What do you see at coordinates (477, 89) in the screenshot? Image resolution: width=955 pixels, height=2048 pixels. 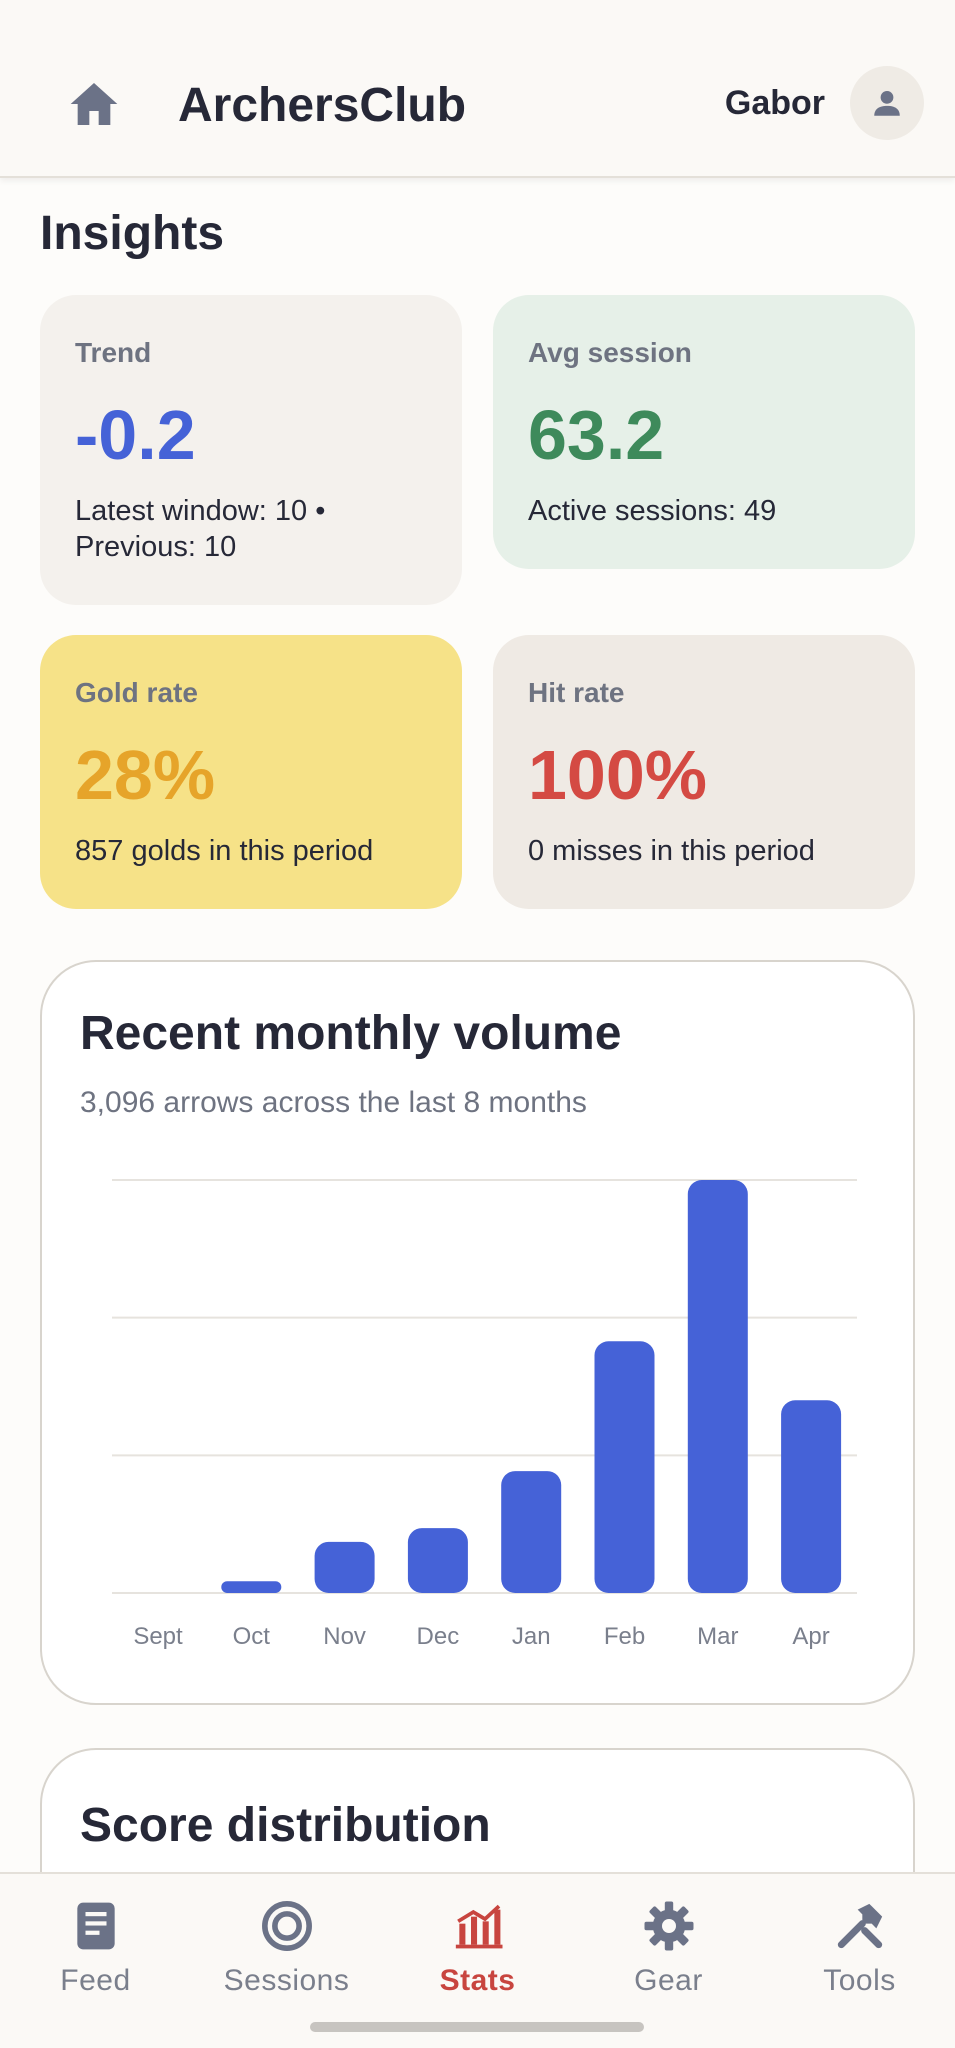 I see `app-header: ArchersClub Gabor` at bounding box center [477, 89].